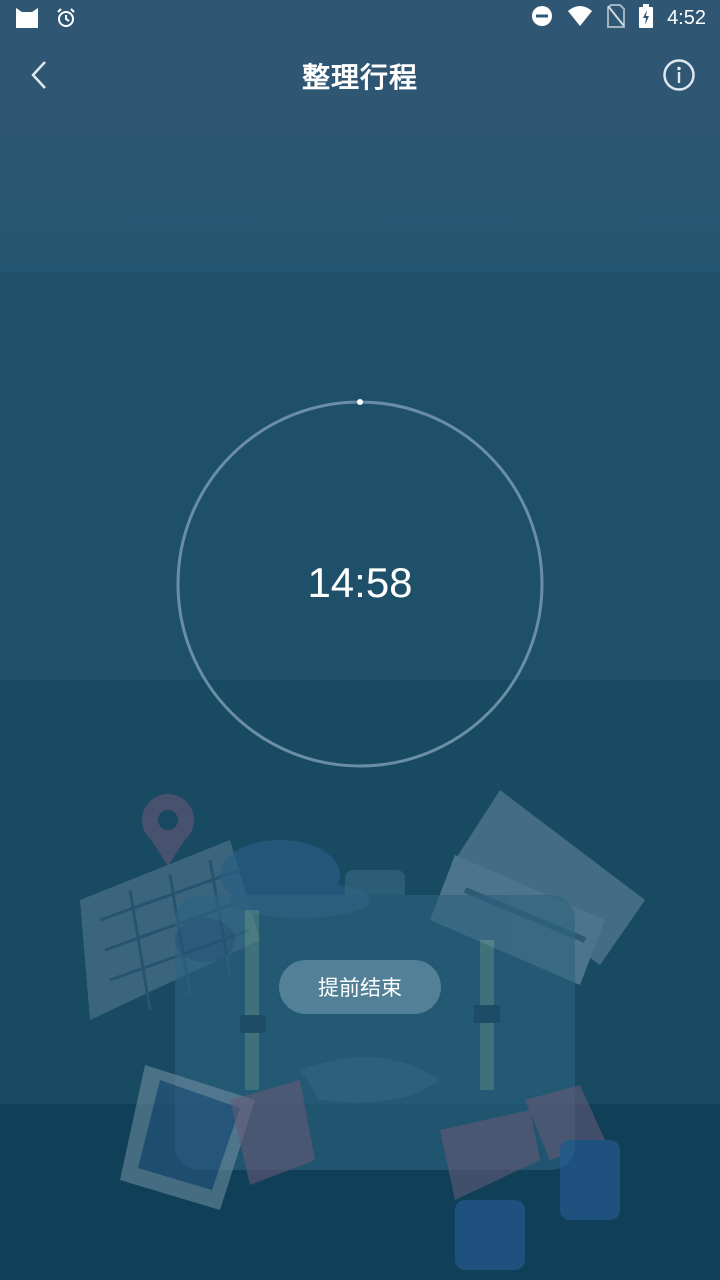  I want to click on status-bar: 4:52, so click(360, 18).